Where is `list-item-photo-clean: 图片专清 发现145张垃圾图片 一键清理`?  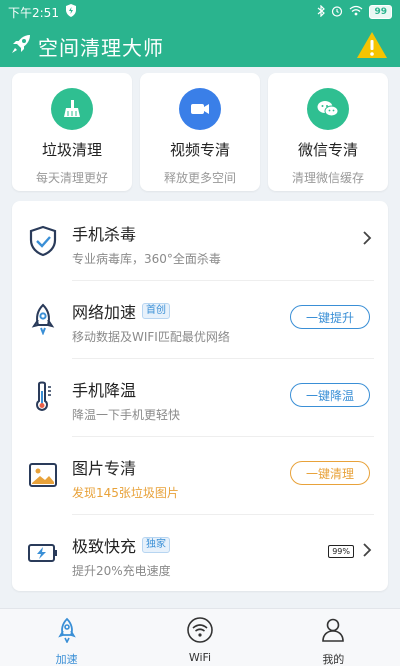
list-item-photo-clean: 图片专清 发现145张垃圾图片 一键清理 is located at coordinates (200, 474).